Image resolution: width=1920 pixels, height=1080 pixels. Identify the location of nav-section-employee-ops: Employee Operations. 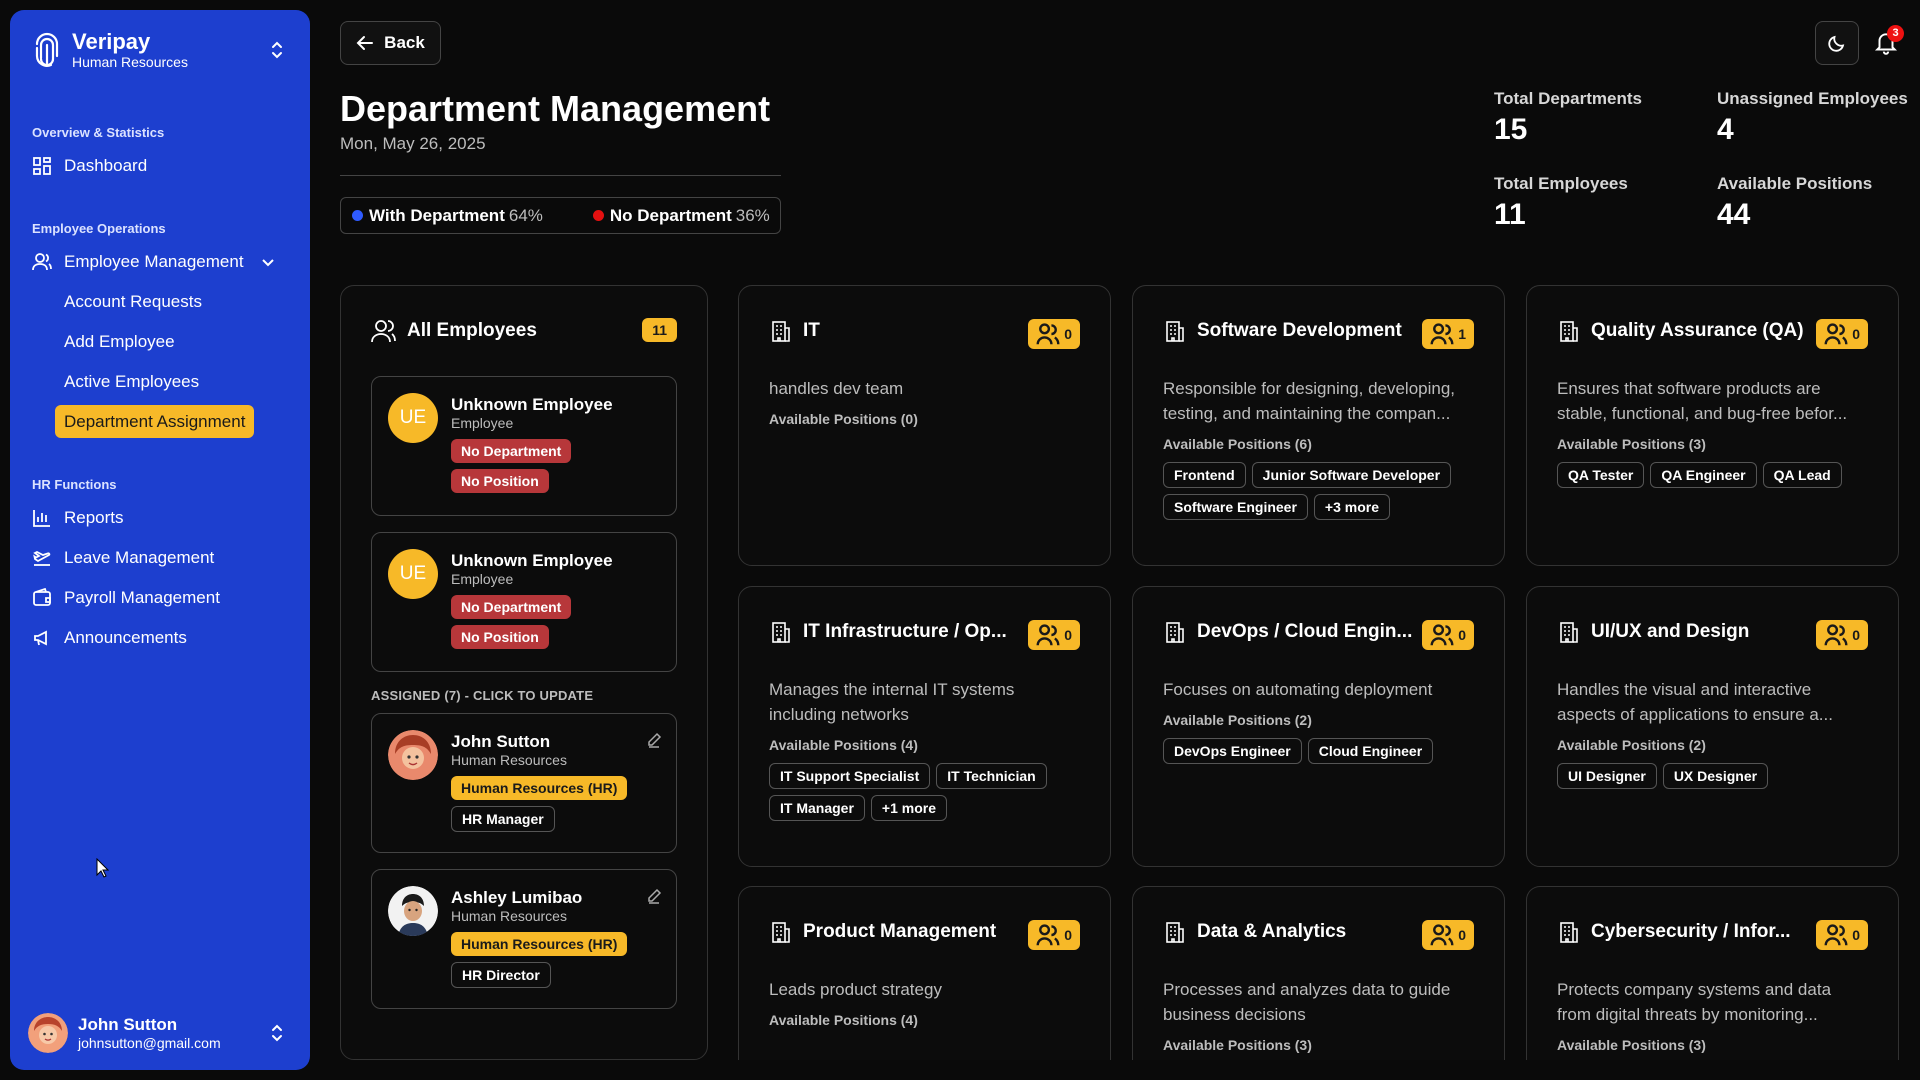
(99, 228).